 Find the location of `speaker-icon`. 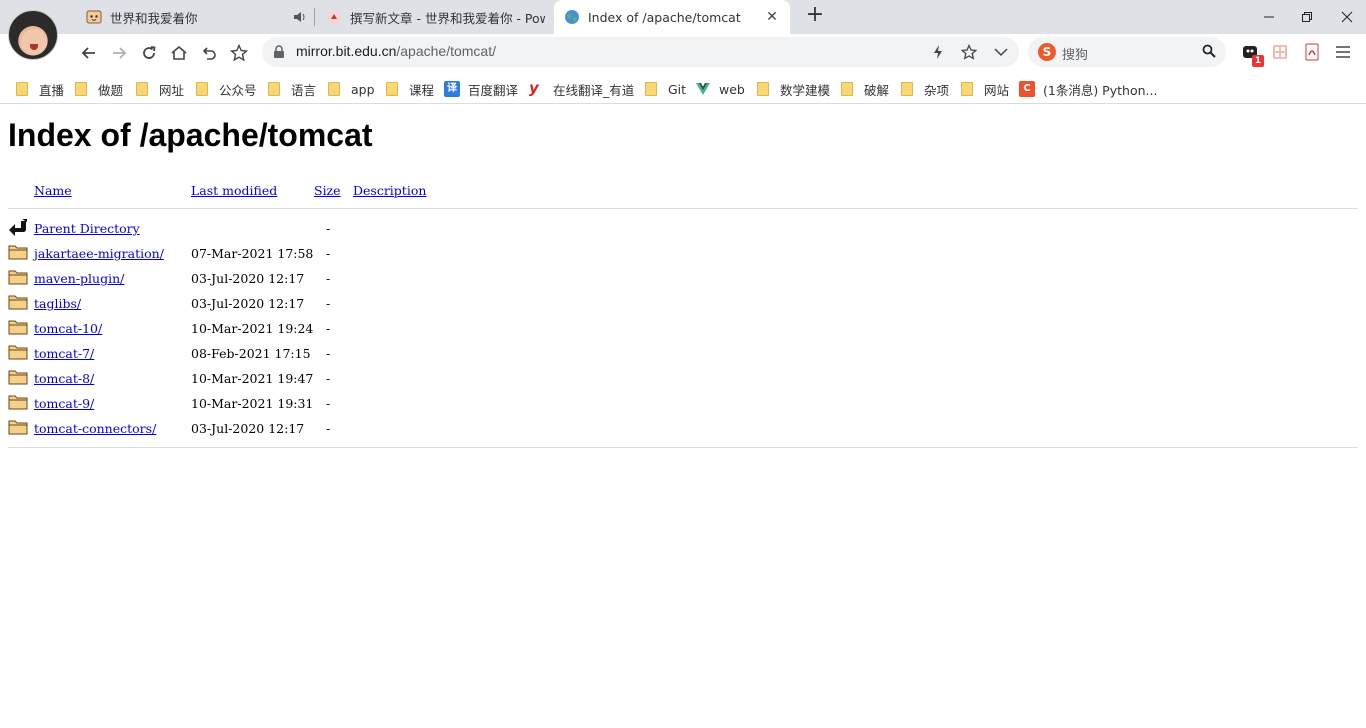

speaker-icon is located at coordinates (299, 17).